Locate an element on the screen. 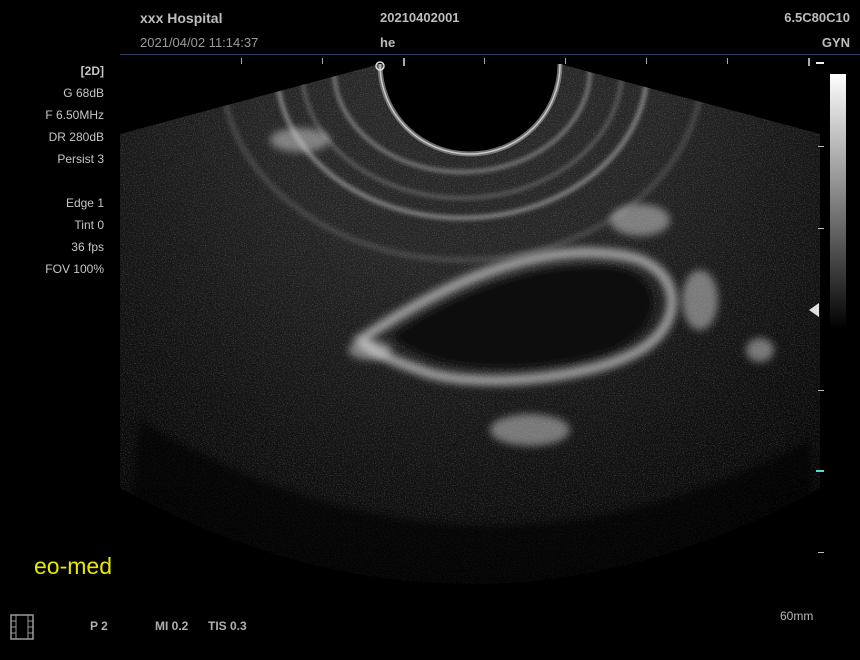 The width and height of the screenshot is (860, 660). param-fov: FOV 100% is located at coordinates (74, 269).